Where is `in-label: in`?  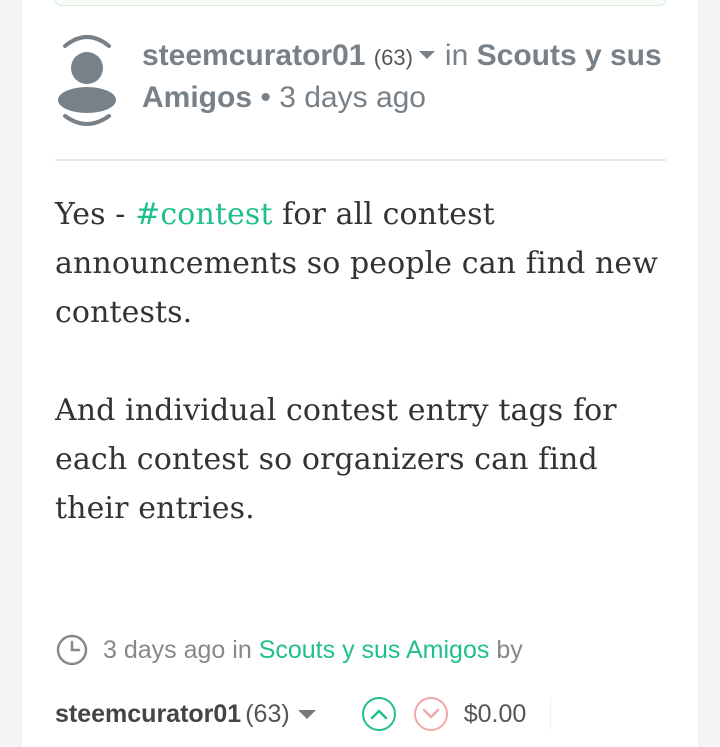 in-label: in is located at coordinates (456, 55).